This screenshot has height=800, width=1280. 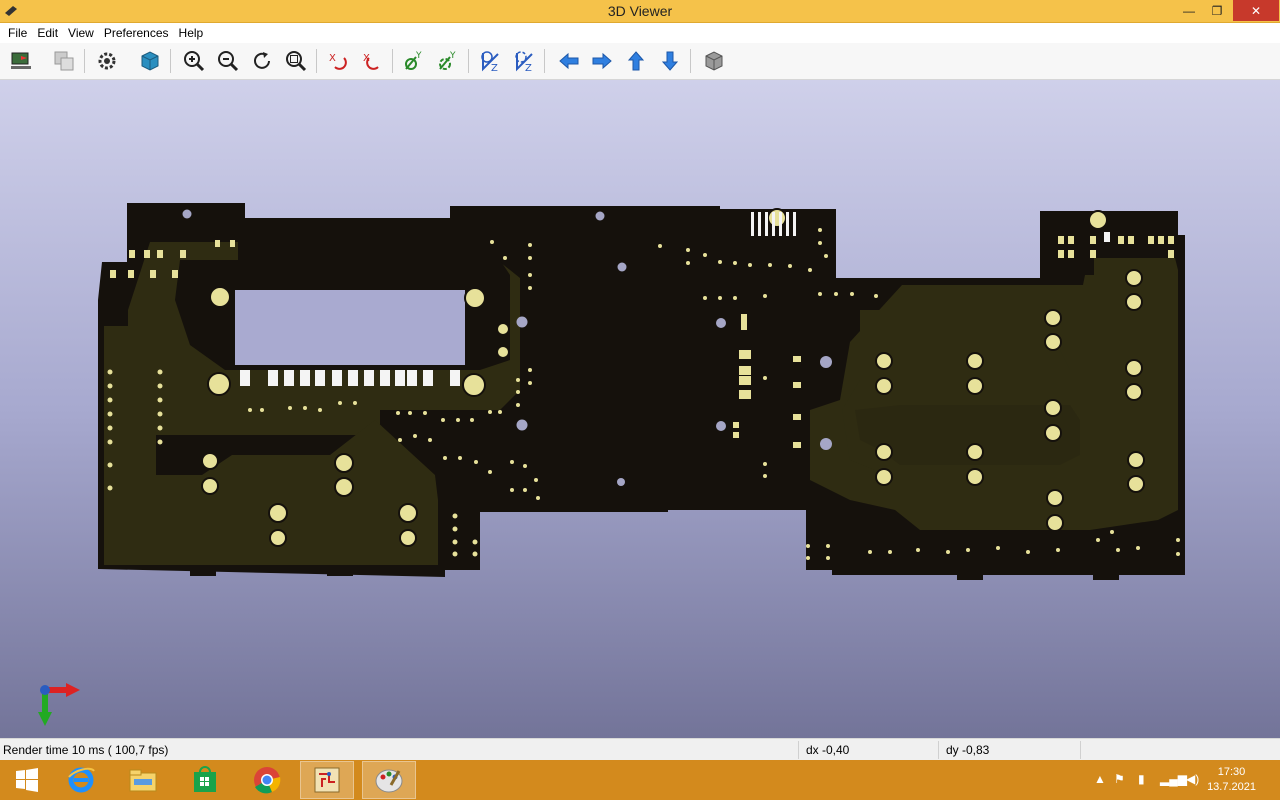 What do you see at coordinates (81, 33) in the screenshot?
I see `menu-view: View` at bounding box center [81, 33].